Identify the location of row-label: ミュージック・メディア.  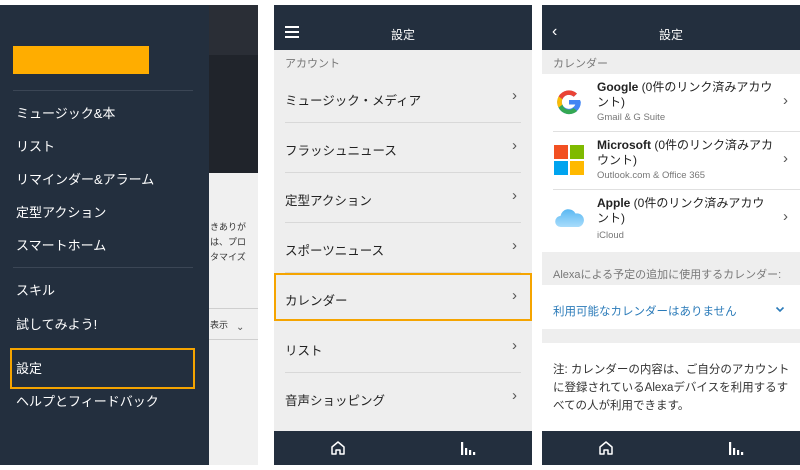
(353, 101).